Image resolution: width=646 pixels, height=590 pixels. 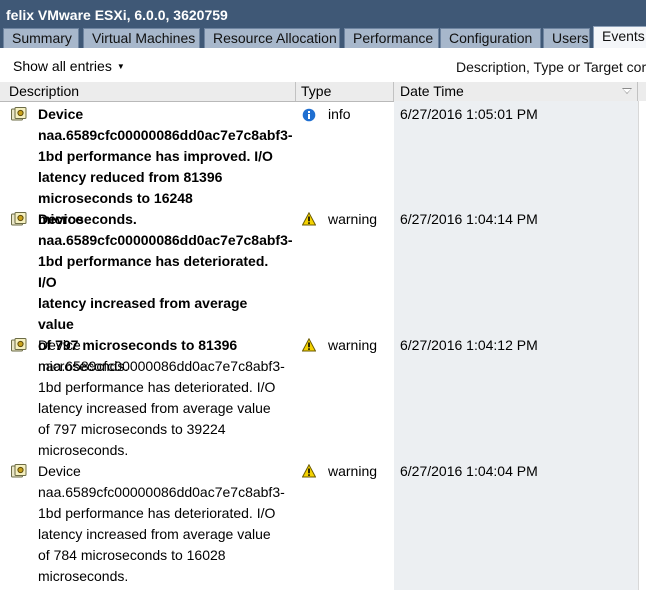 I want to click on event-date-time: 6/27/2016 1:04:14 PM, so click(x=469, y=219).